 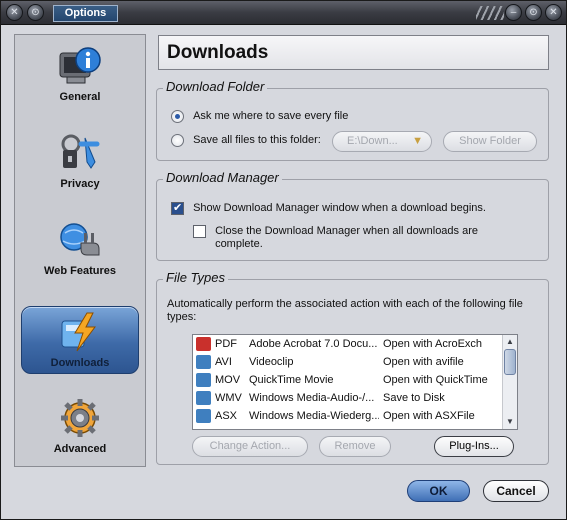 What do you see at coordinates (203, 416) in the screenshot?
I see `asx-file-icon` at bounding box center [203, 416].